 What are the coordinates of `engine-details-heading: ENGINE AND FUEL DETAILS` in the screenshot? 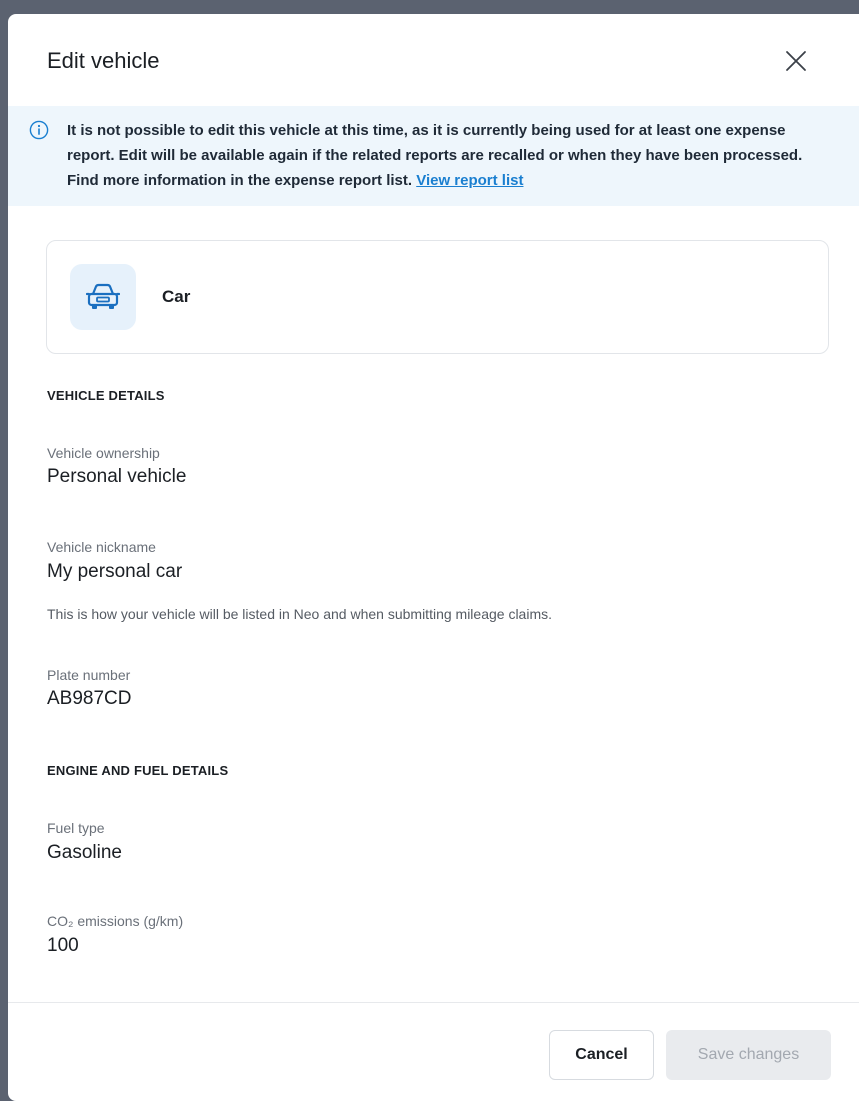 It's located at (138, 770).